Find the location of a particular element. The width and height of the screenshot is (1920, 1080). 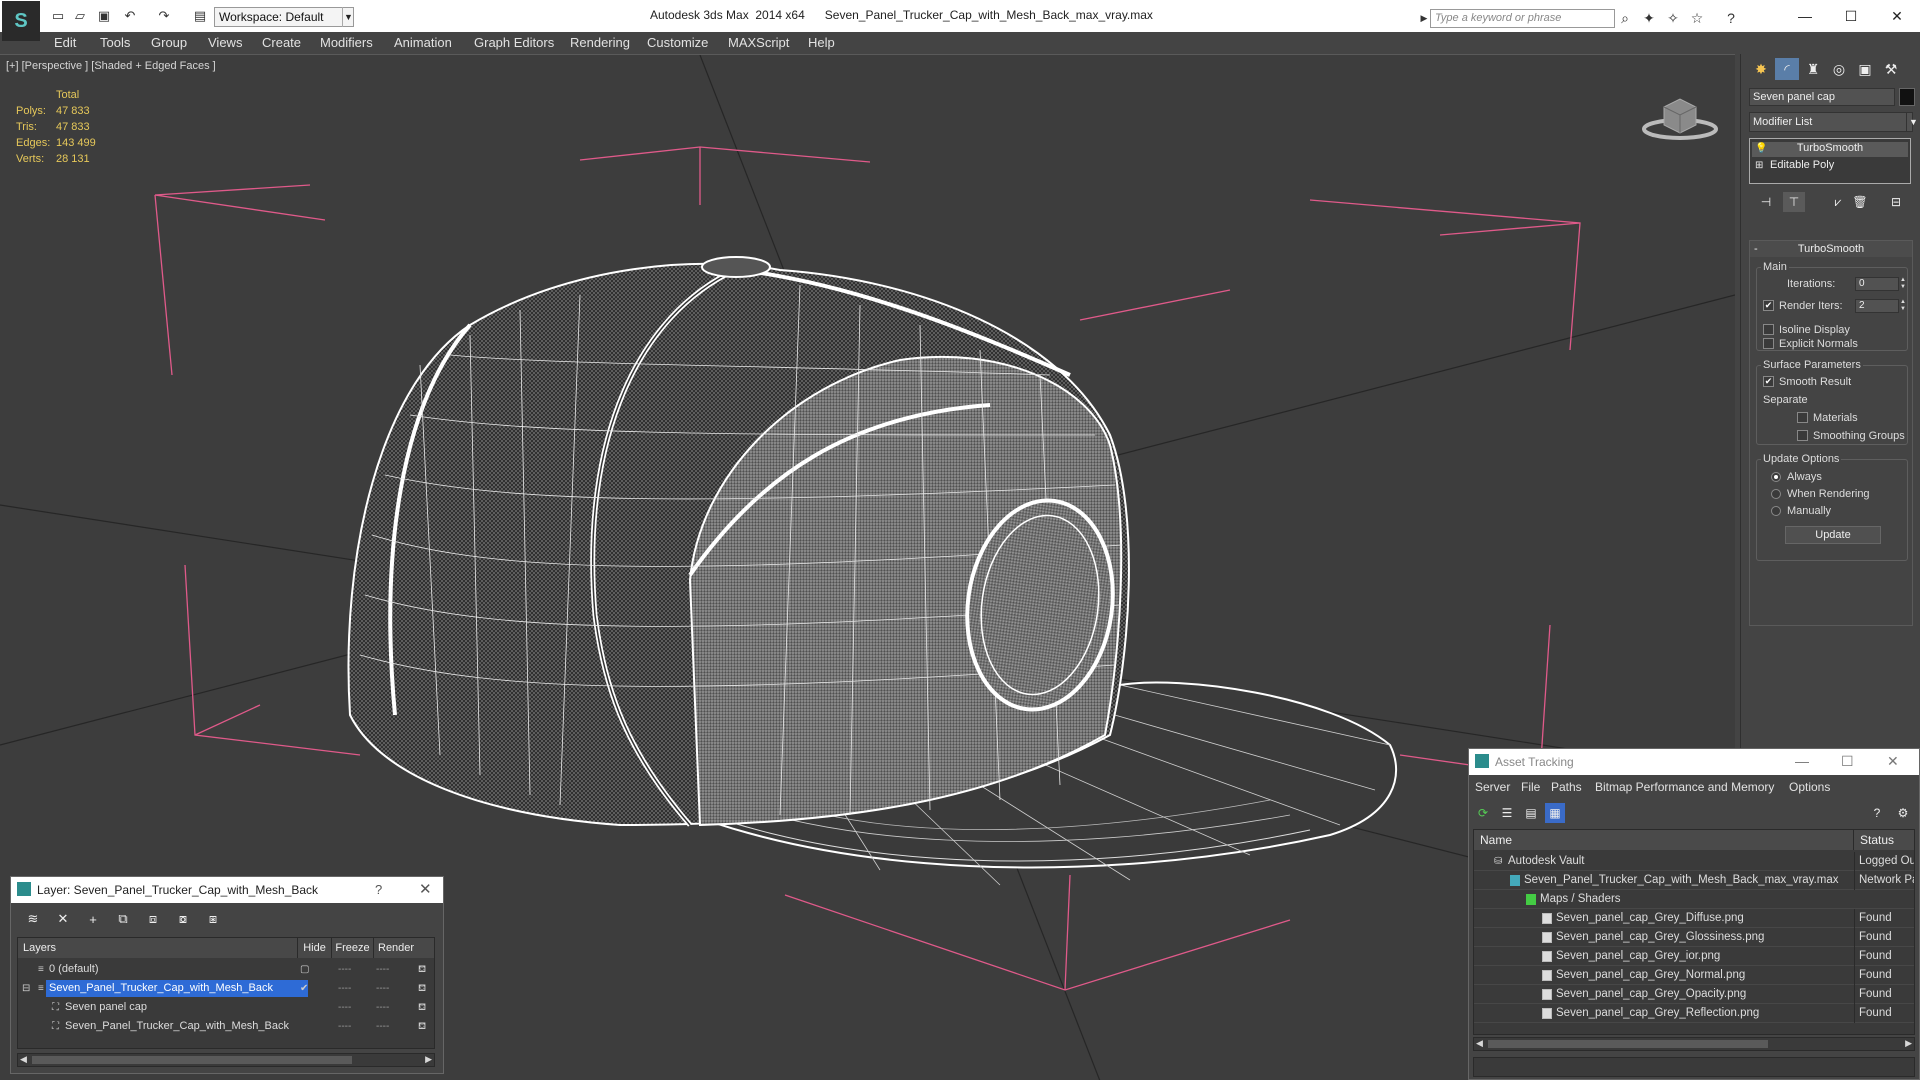

scroll-right-icon: ▶ is located at coordinates (1908, 1043).